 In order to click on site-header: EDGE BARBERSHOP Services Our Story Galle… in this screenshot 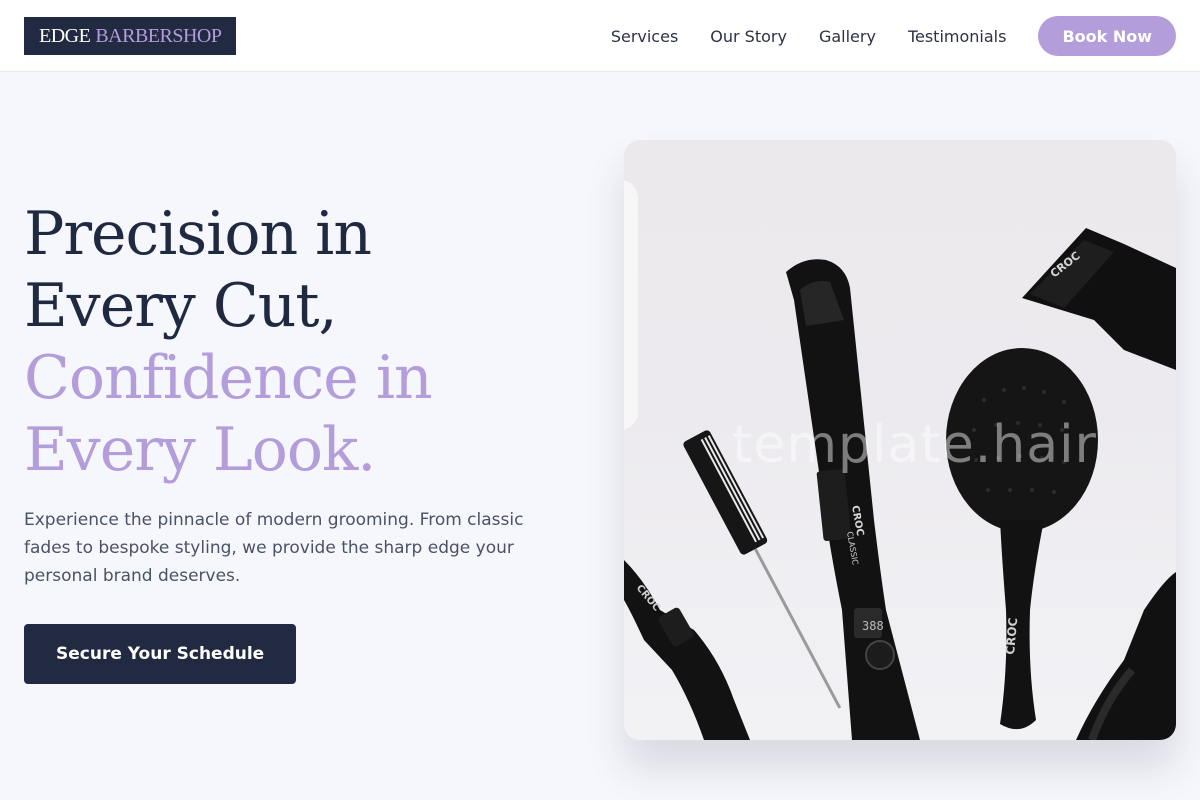, I will do `click(600, 36)`.